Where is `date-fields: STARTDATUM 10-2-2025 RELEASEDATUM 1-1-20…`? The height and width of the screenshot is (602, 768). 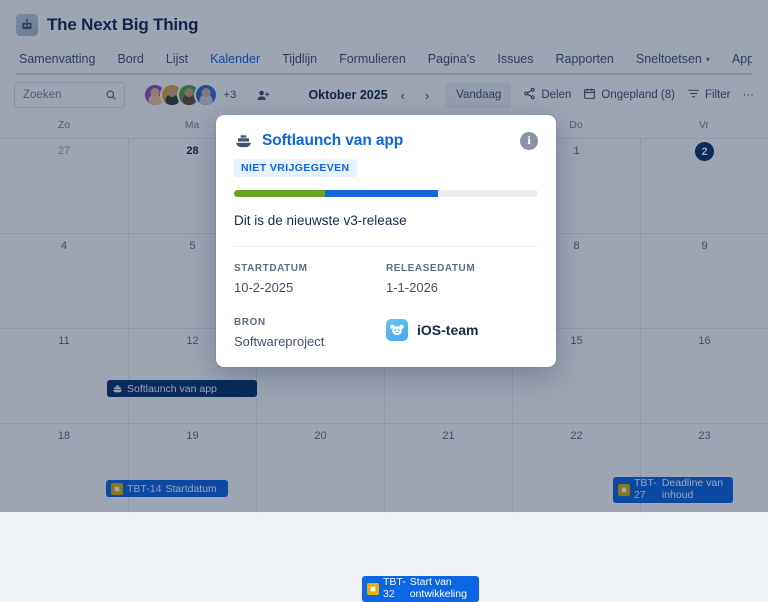
date-fields: STARTDATUM 10-2-2025 RELEASEDATUM 1-1-20… is located at coordinates (386, 279).